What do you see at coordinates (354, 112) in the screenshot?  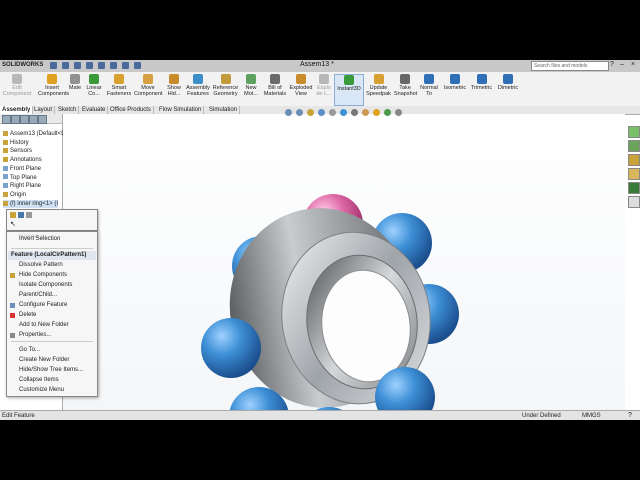 I see `display-style-icon` at bounding box center [354, 112].